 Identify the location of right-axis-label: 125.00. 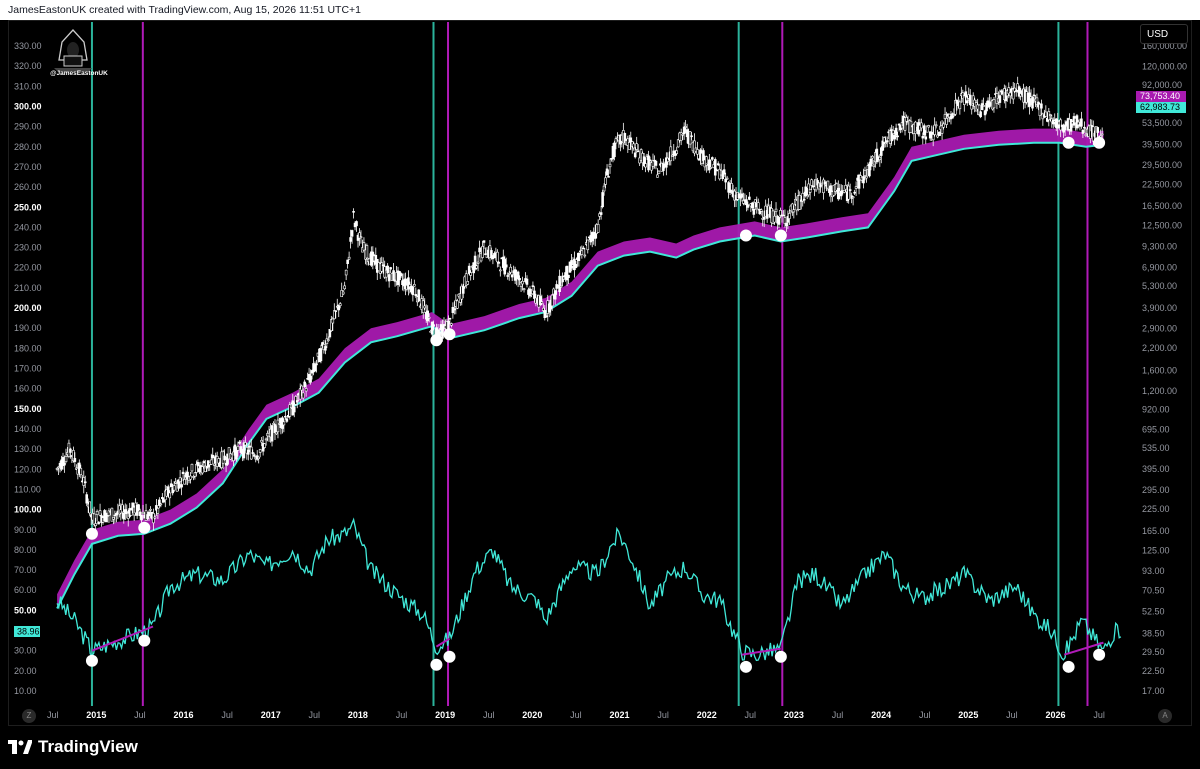
(1156, 550).